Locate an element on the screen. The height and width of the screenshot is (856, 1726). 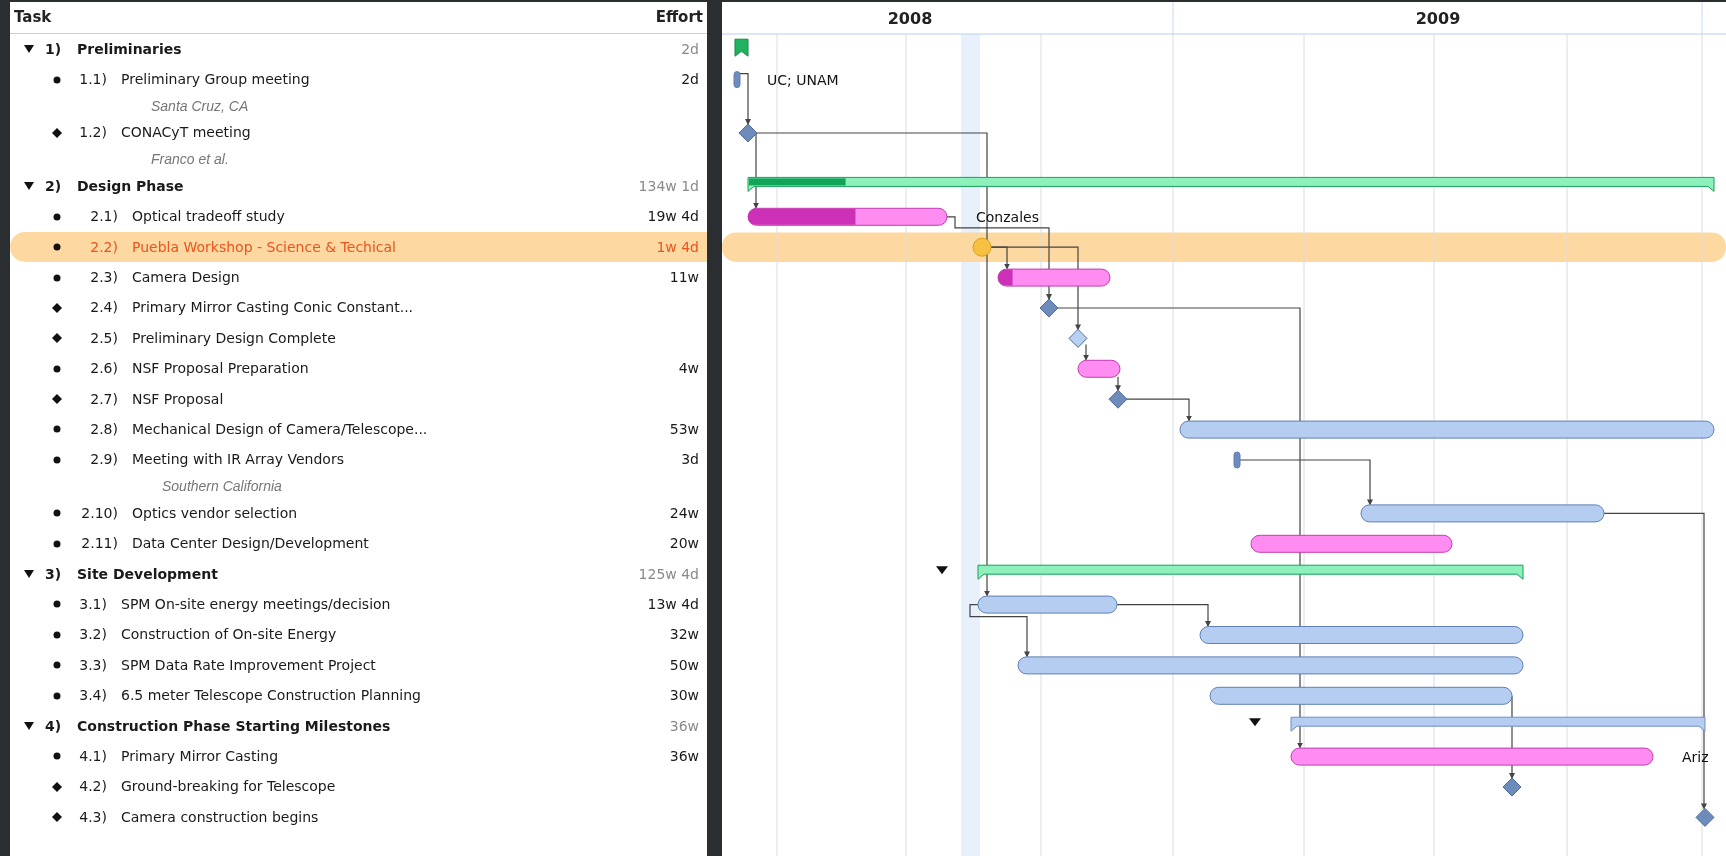
task-number: 4.3) is located at coordinates (92, 817).